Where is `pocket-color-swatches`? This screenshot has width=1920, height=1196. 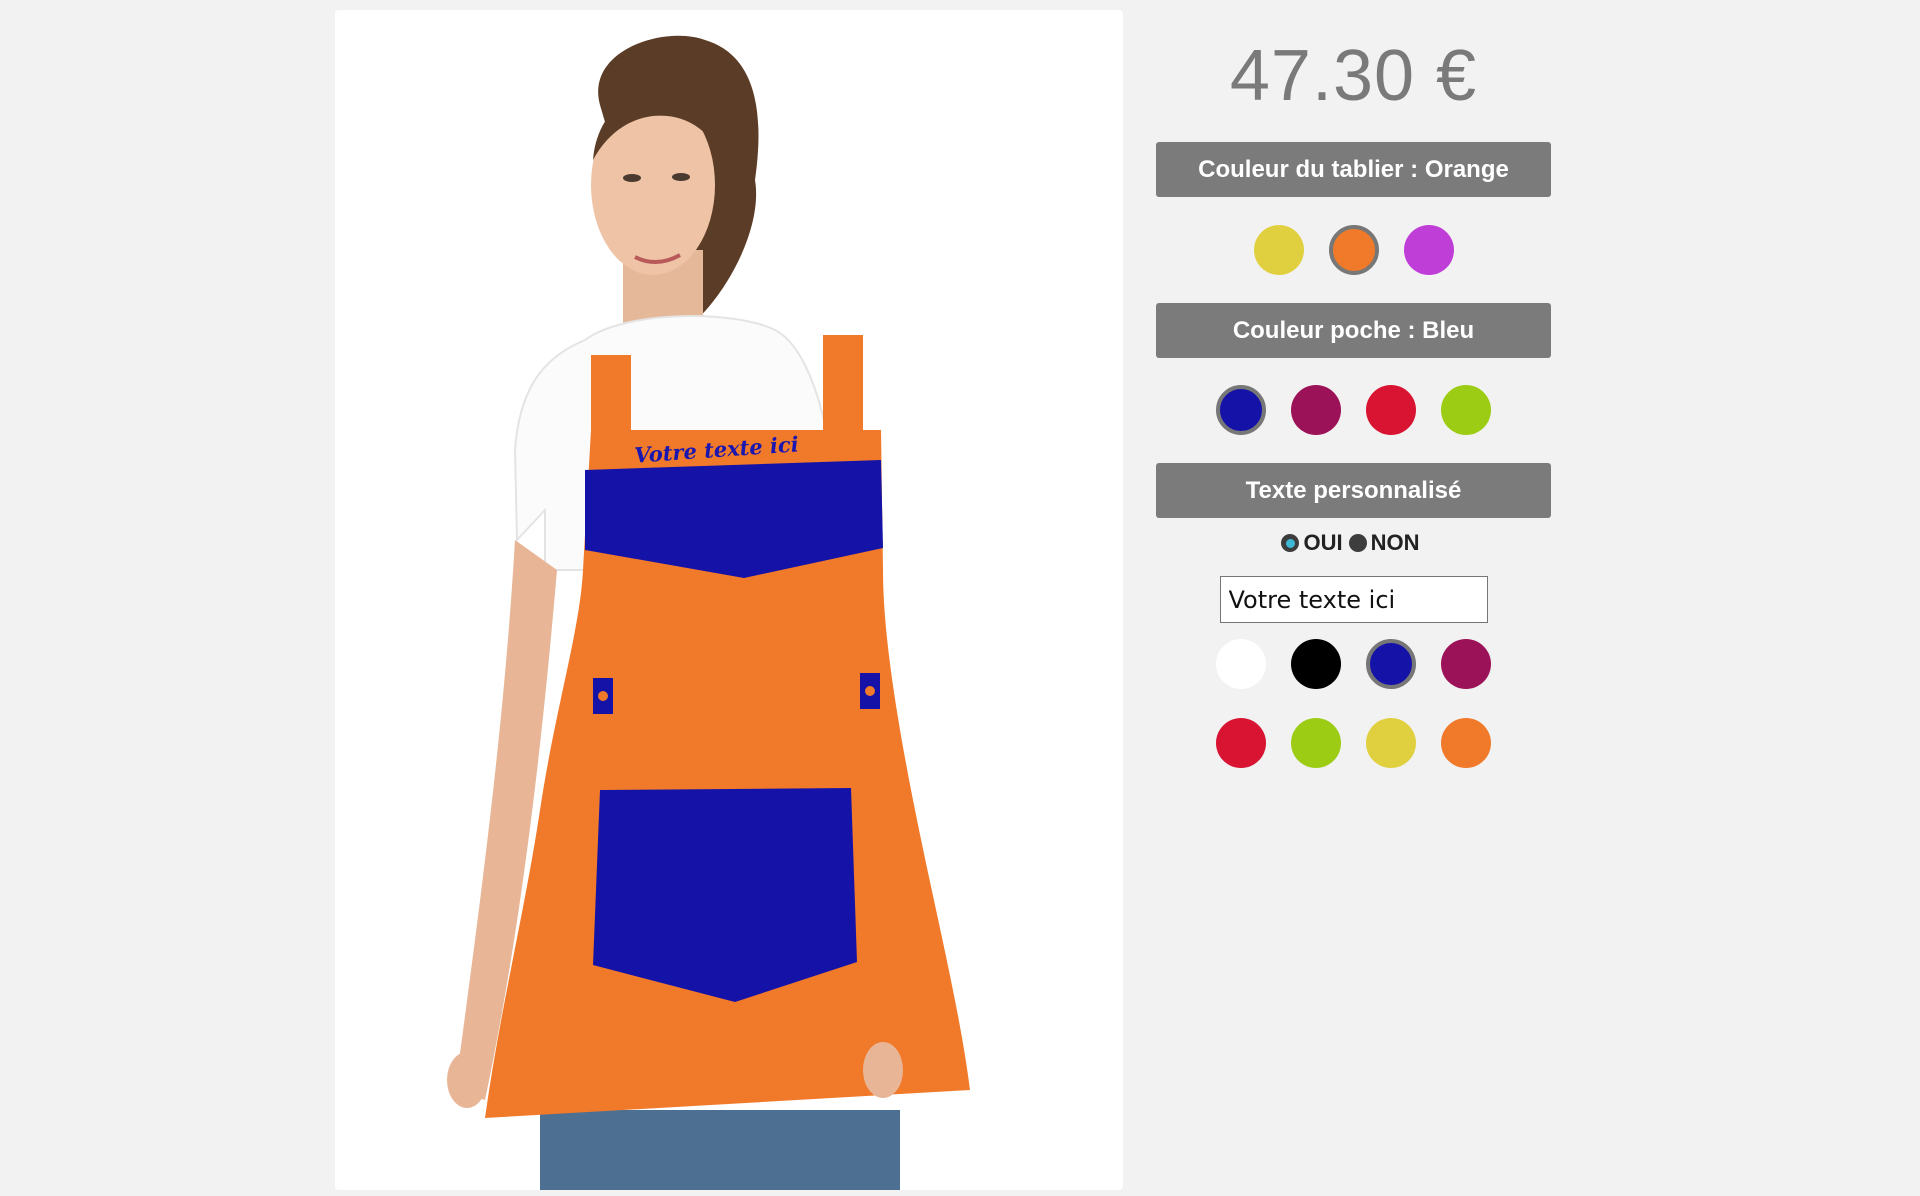
pocket-color-swatches is located at coordinates (1353, 410).